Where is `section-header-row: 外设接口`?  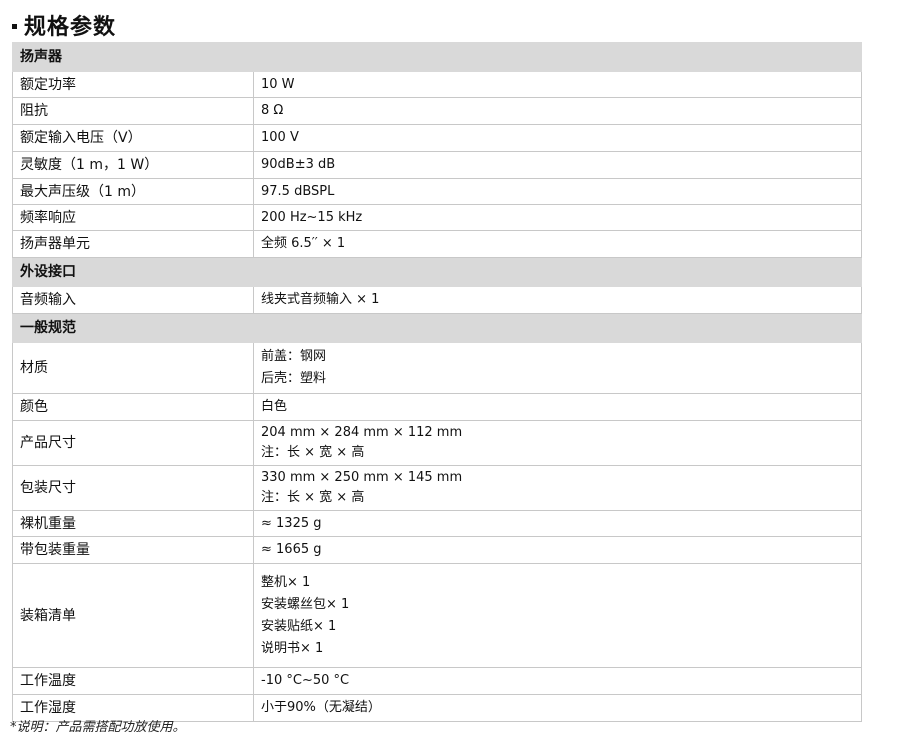
section-header-row: 外设接口 is located at coordinates (437, 272).